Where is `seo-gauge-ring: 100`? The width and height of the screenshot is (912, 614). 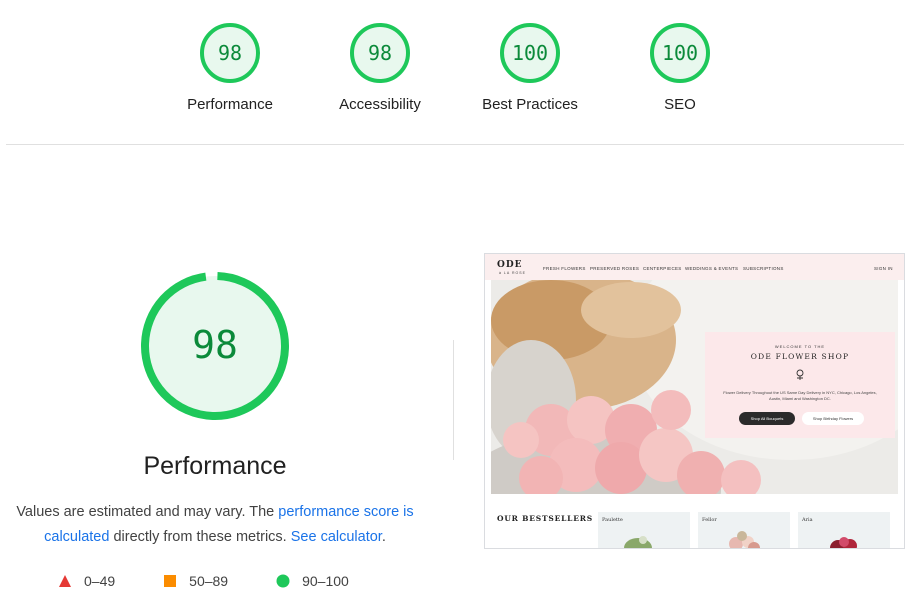
seo-gauge-ring: 100 is located at coordinates (680, 53).